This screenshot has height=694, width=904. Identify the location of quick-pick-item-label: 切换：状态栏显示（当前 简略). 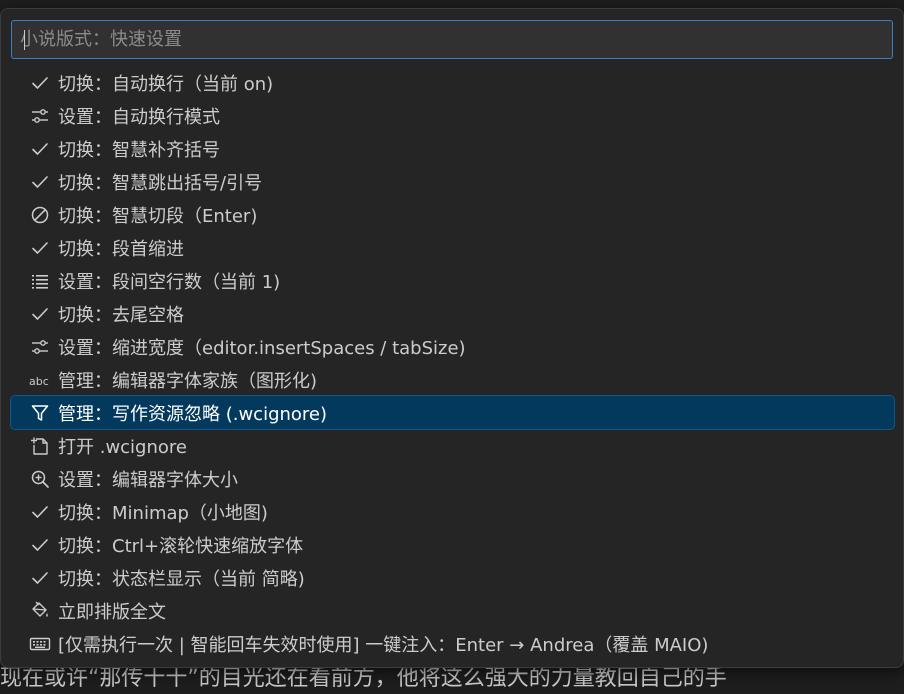
(181, 579).